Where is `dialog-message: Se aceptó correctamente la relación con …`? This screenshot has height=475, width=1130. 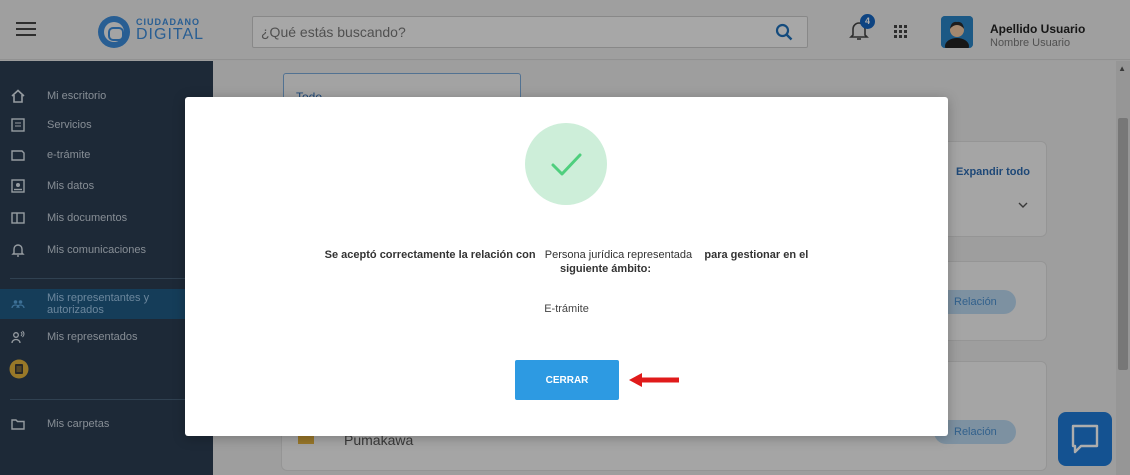
dialog-message: Se aceptó correctamente la relación con … is located at coordinates (566, 262).